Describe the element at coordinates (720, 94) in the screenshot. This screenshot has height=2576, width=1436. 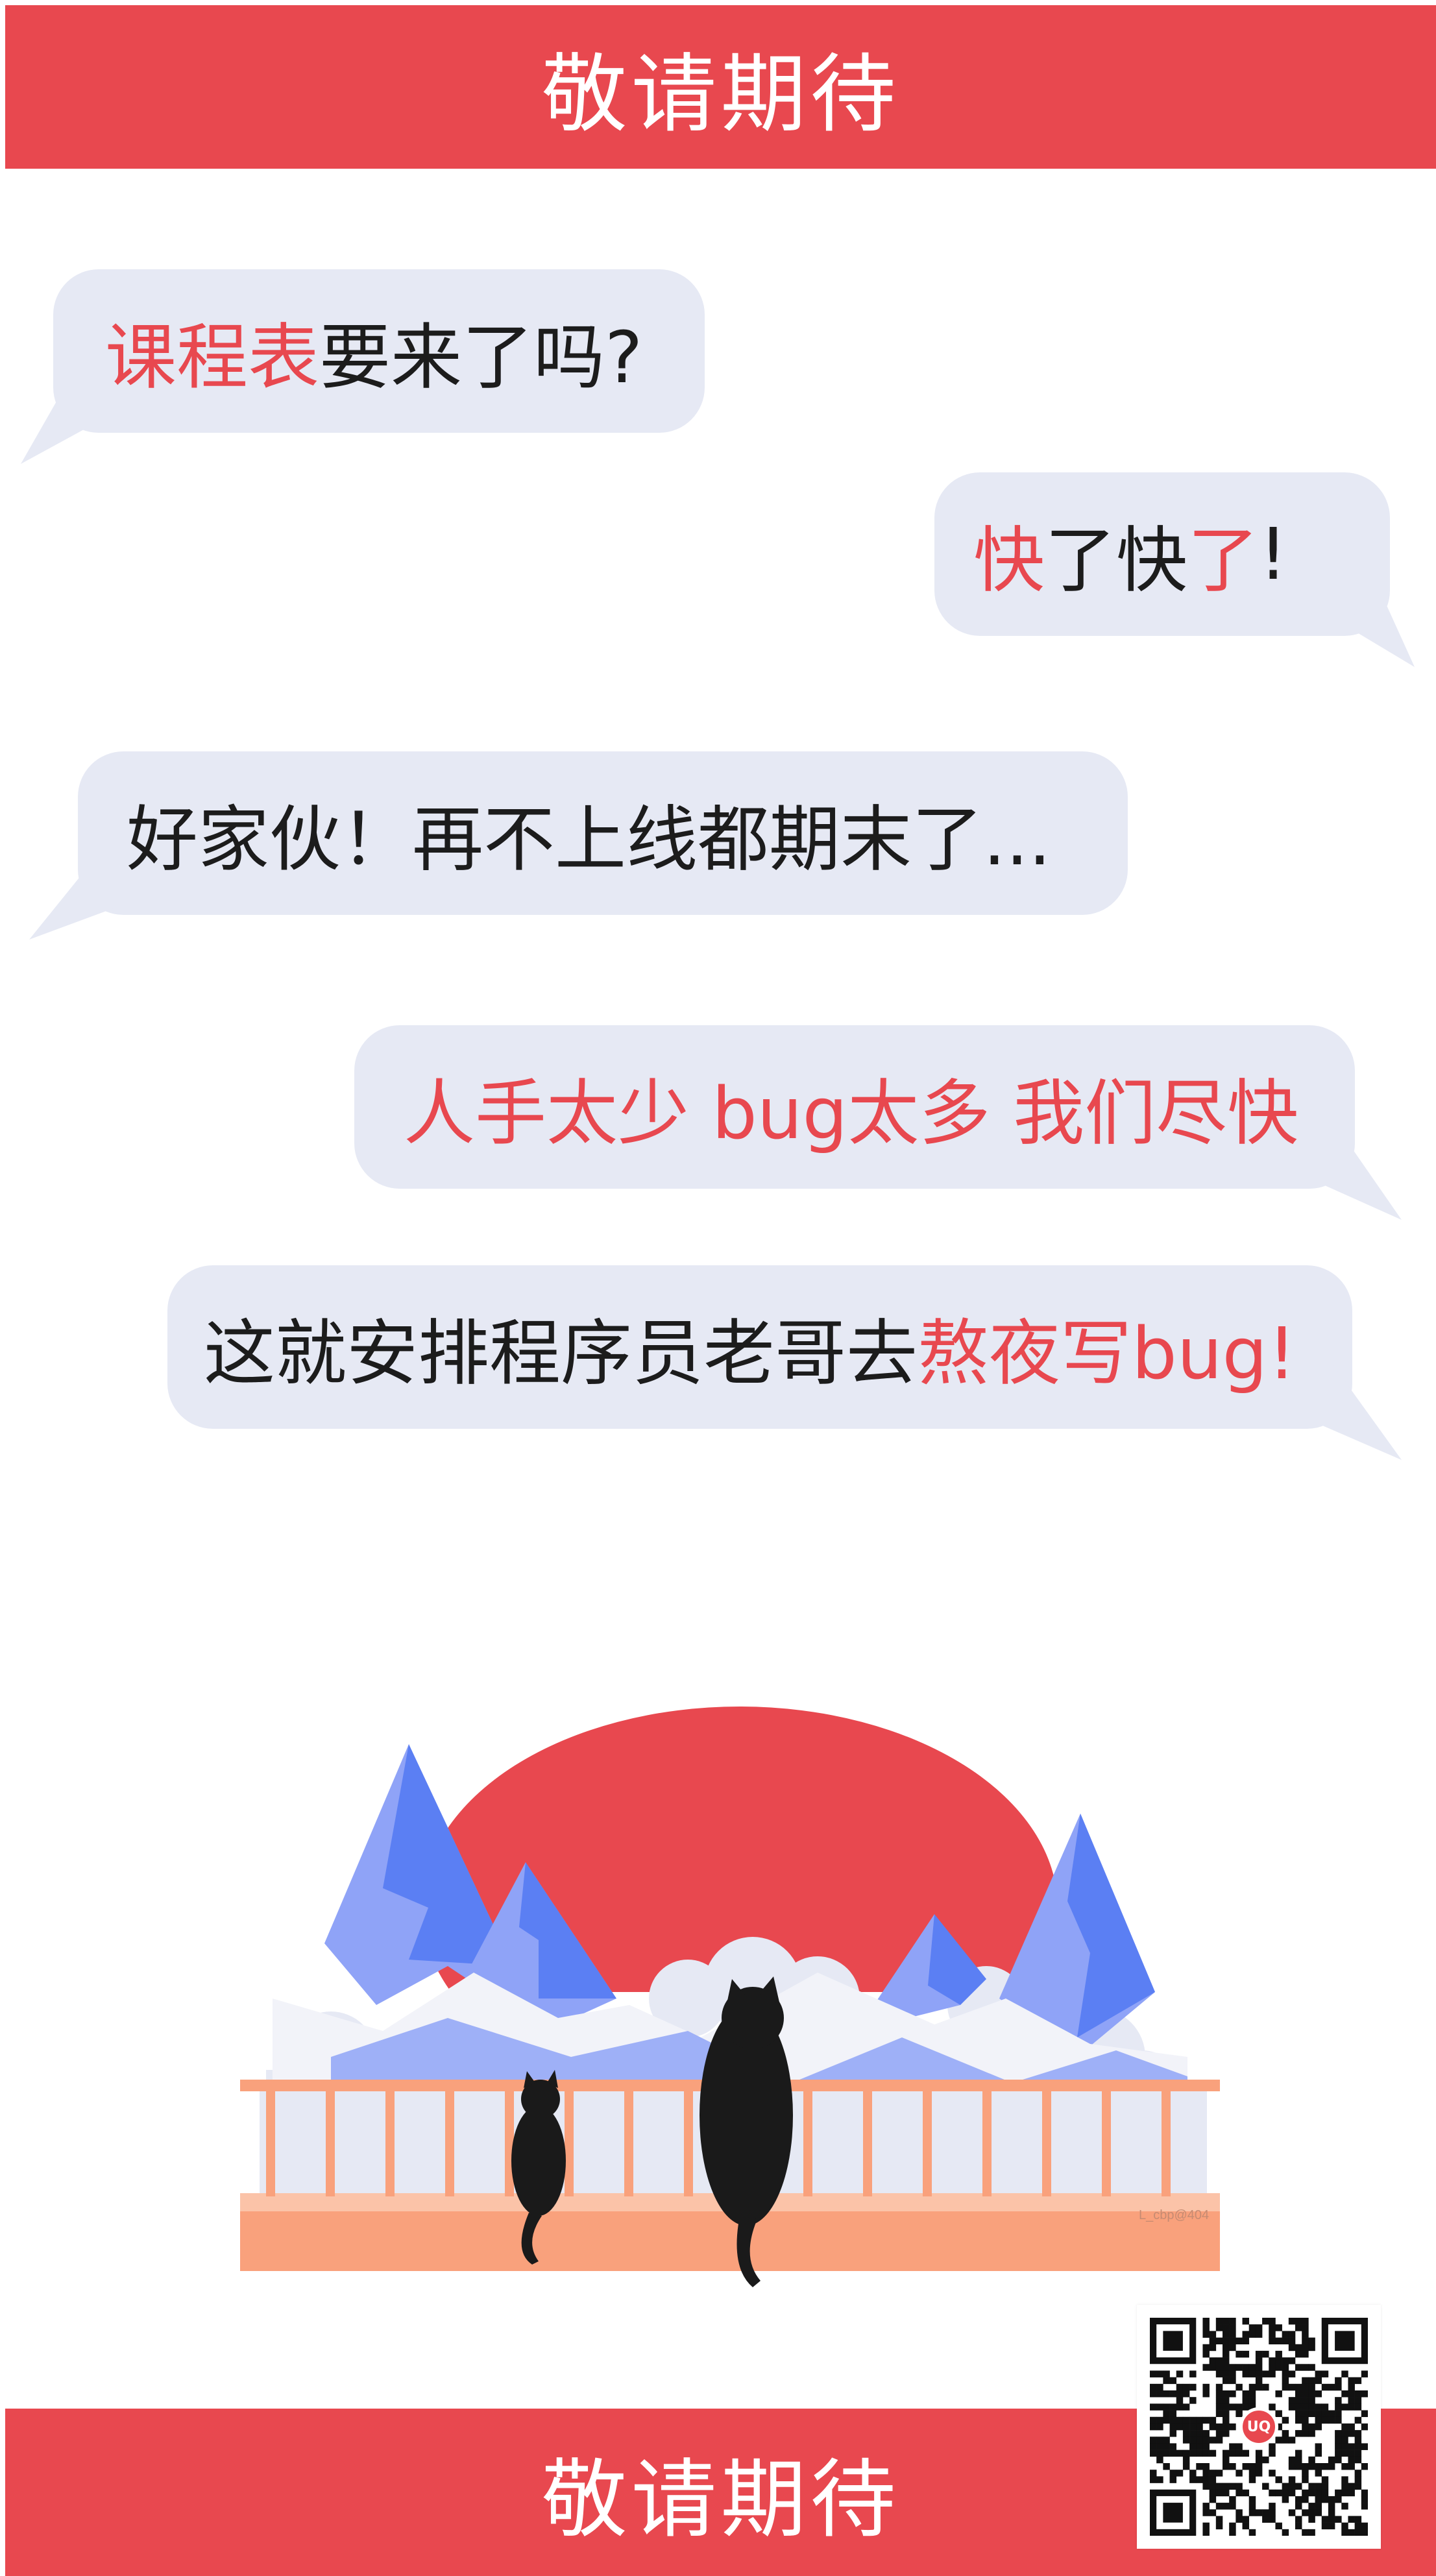
I see `top-banner-title: 敬请期待` at that location.